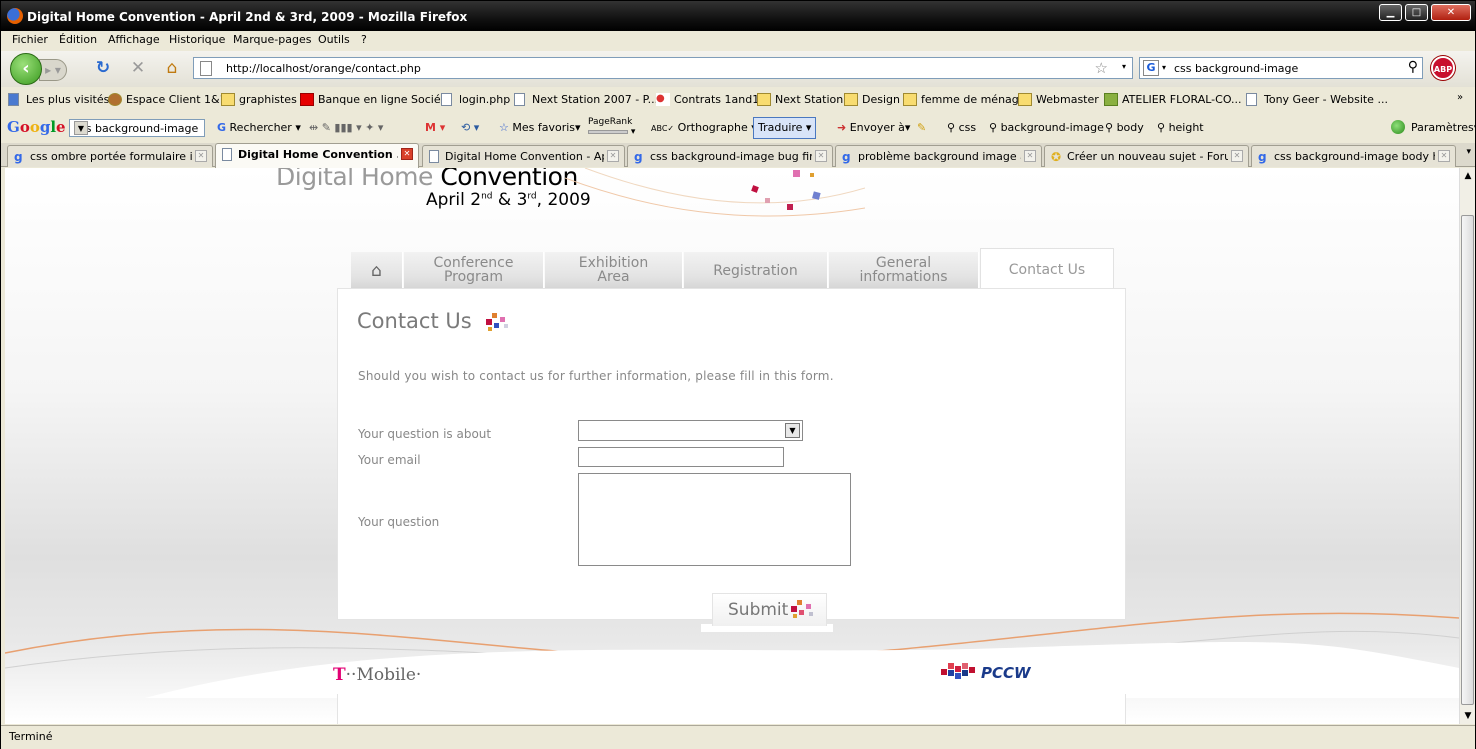 This screenshot has height=749, width=1476. Describe the element at coordinates (714, 519) in the screenshot. I see `question-textarea` at that location.